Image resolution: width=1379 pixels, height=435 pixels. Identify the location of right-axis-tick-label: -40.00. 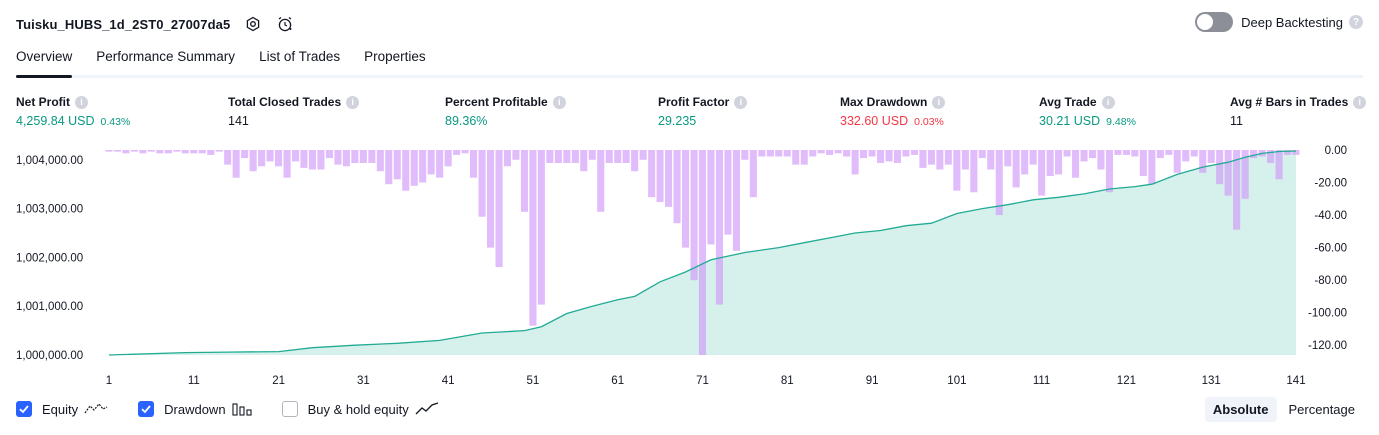
(1330, 216).